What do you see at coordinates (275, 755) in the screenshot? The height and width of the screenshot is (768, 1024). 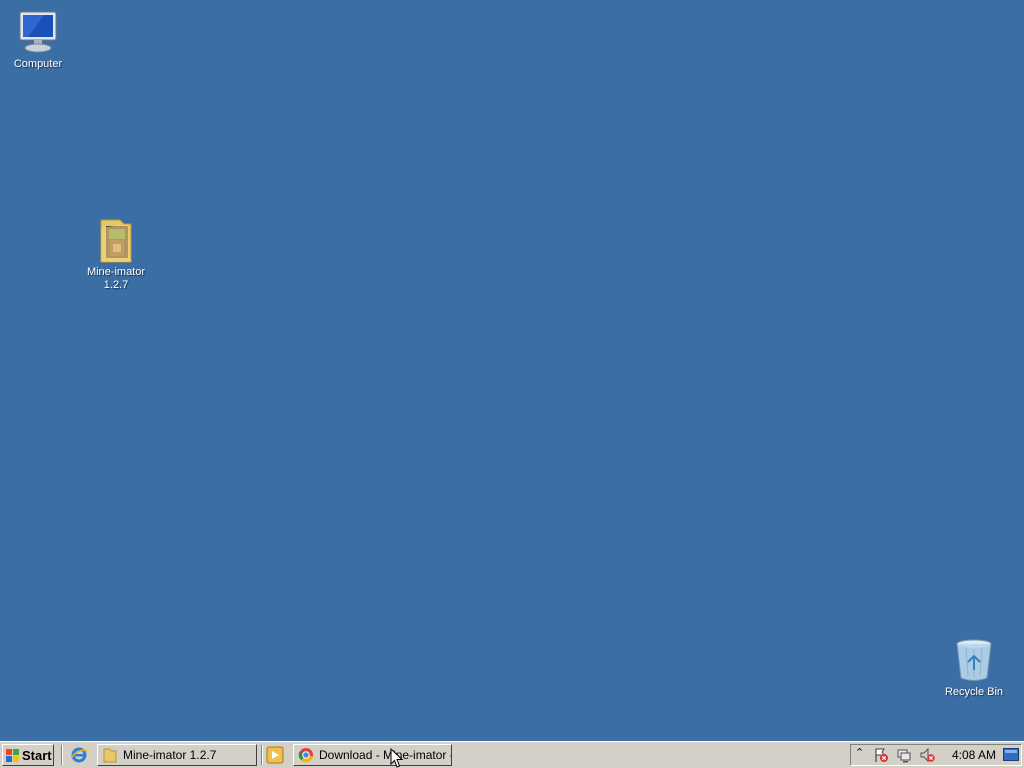 I see `media-player-icon` at bounding box center [275, 755].